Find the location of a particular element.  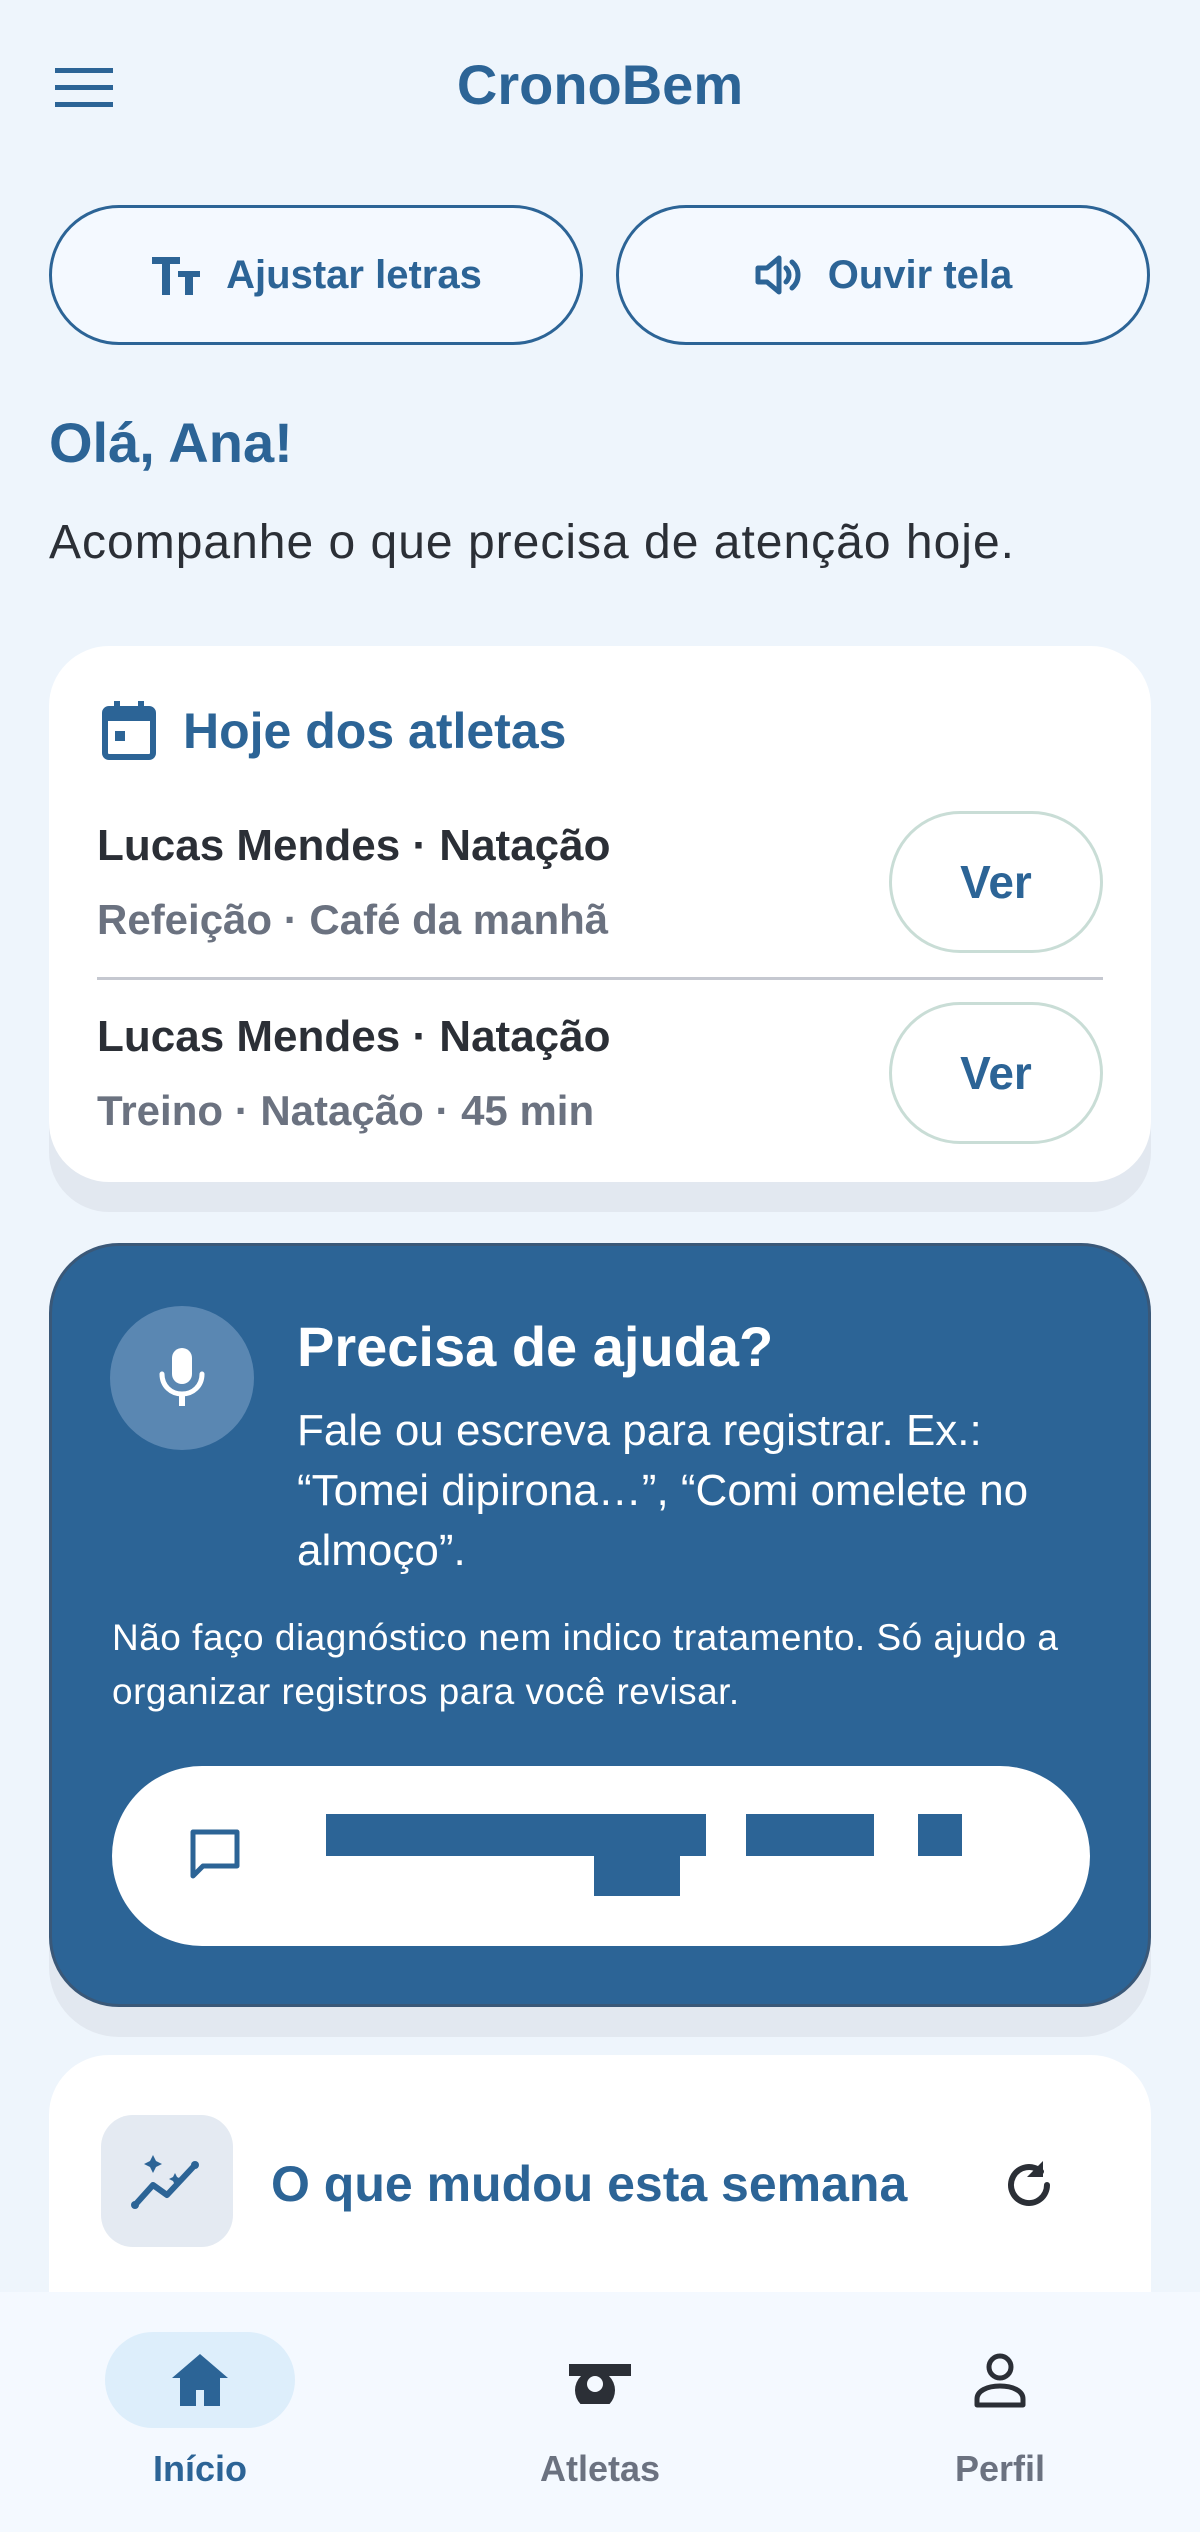

person-icon is located at coordinates (1000, 2380).